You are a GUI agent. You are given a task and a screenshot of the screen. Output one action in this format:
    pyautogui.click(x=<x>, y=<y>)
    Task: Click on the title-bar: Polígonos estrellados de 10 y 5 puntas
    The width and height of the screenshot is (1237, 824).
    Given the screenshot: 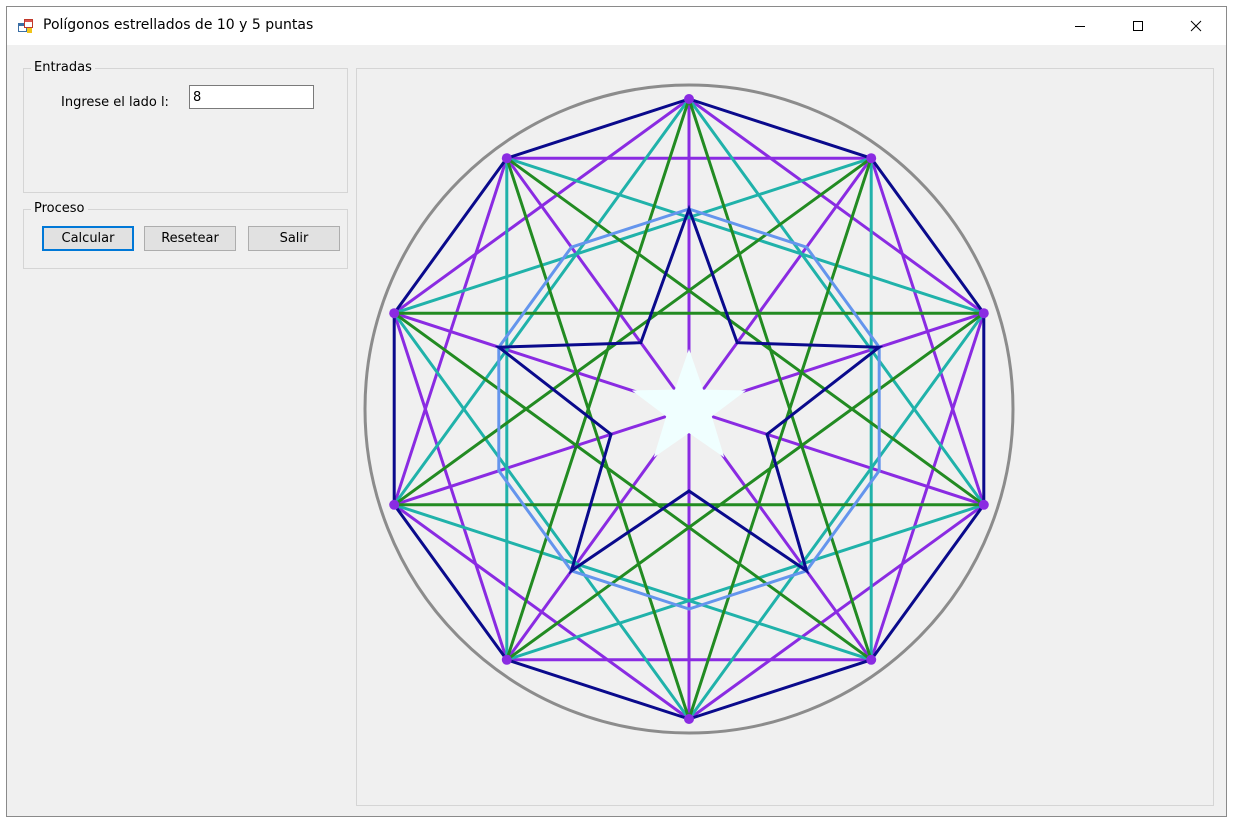 What is the action you would take?
    pyautogui.click(x=616, y=26)
    